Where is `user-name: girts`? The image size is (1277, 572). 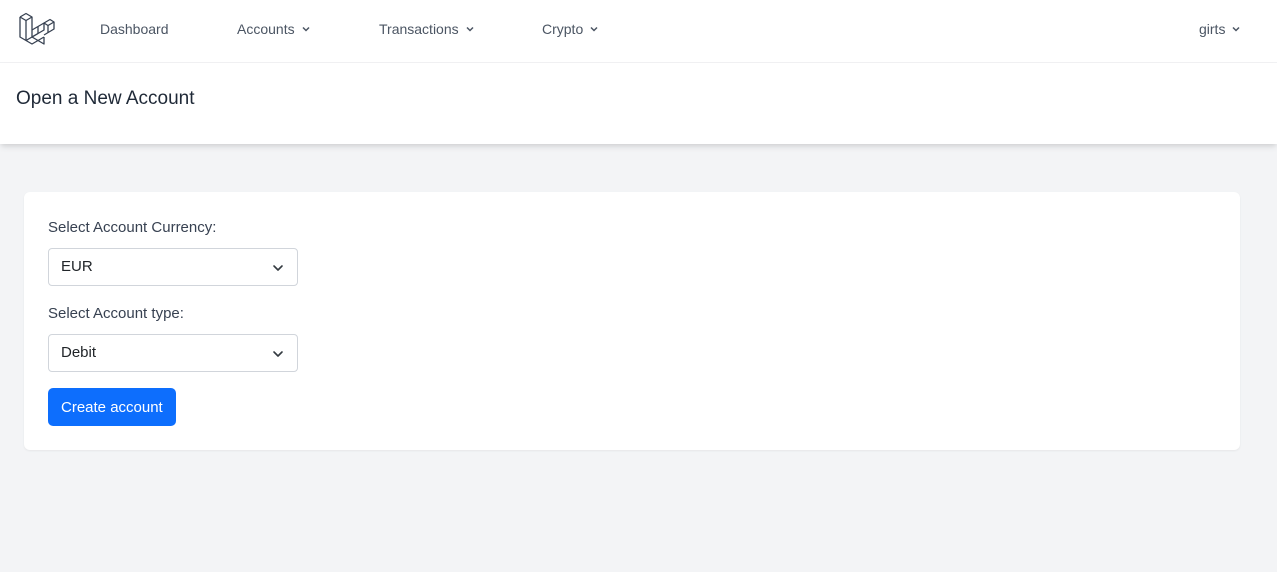
user-name: girts is located at coordinates (1212, 29).